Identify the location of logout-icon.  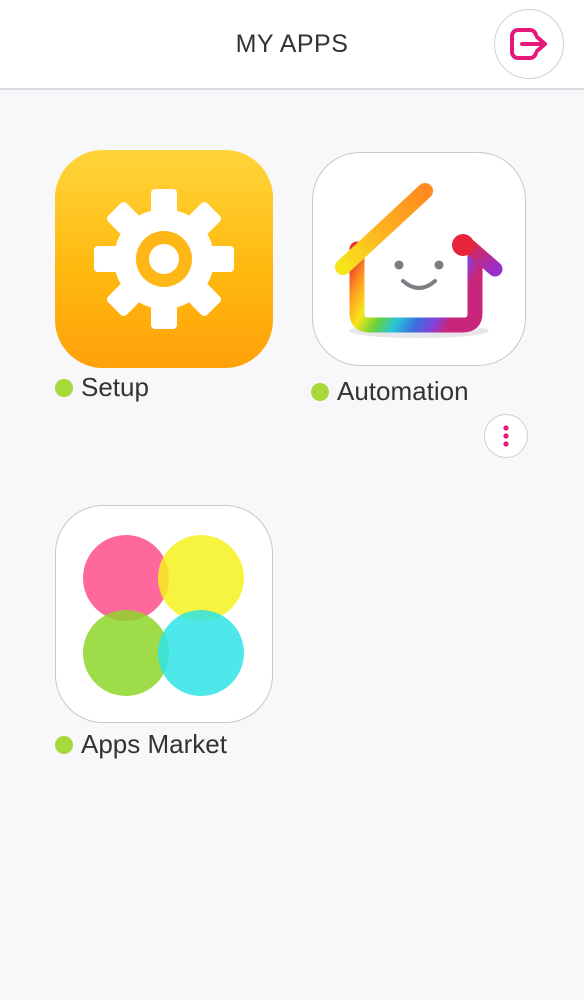
(528, 44).